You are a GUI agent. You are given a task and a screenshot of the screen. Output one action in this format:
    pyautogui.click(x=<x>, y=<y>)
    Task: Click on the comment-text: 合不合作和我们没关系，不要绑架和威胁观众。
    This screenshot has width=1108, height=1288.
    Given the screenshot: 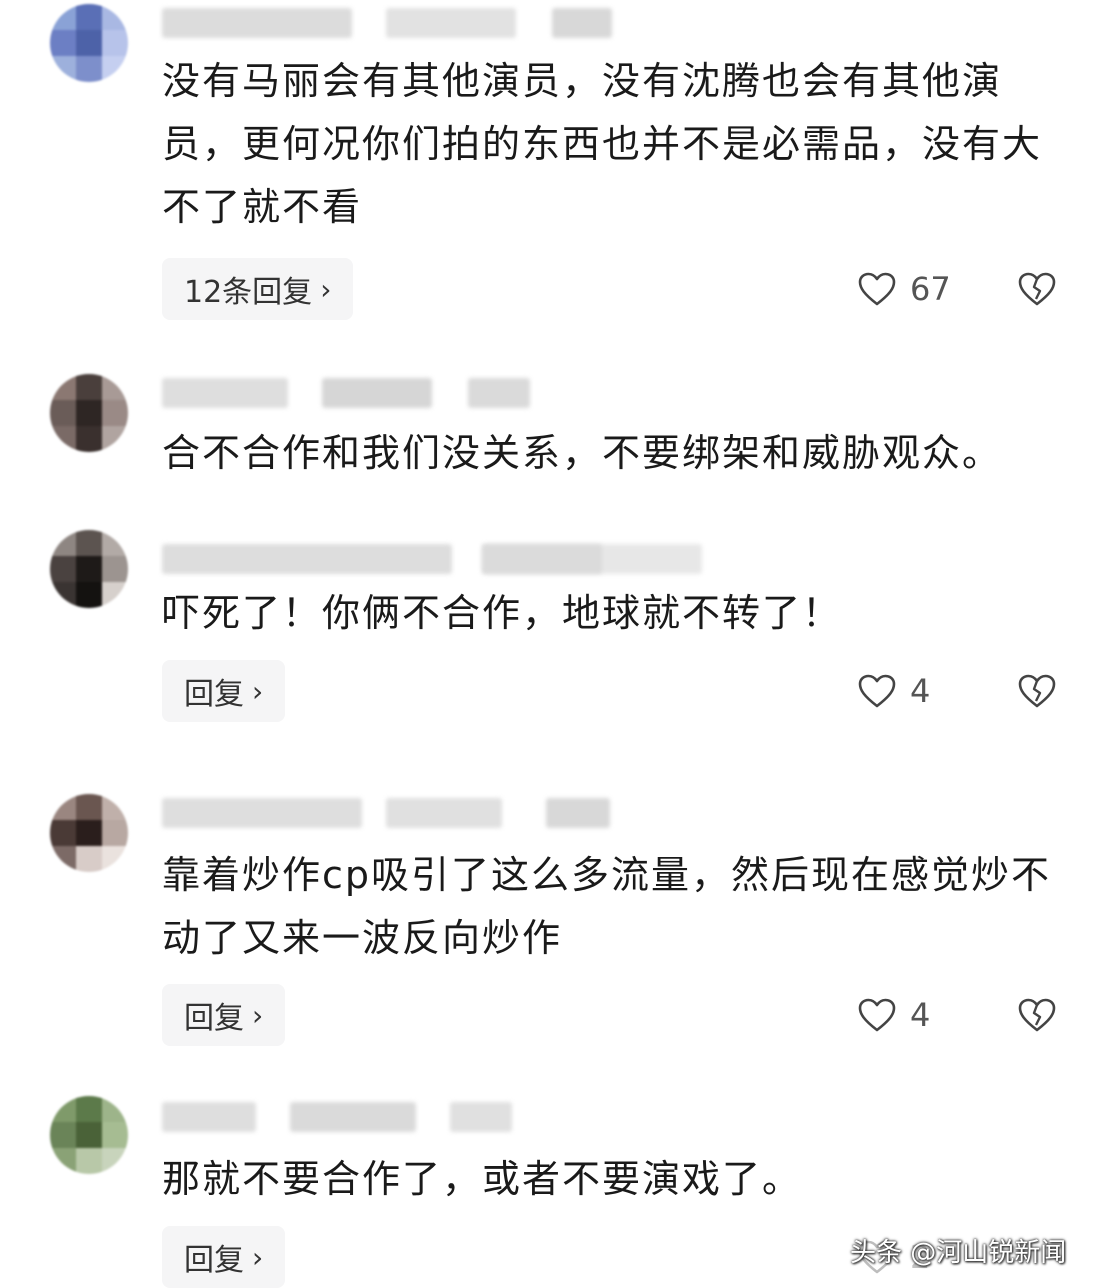 What is the action you would take?
    pyautogui.click(x=582, y=453)
    